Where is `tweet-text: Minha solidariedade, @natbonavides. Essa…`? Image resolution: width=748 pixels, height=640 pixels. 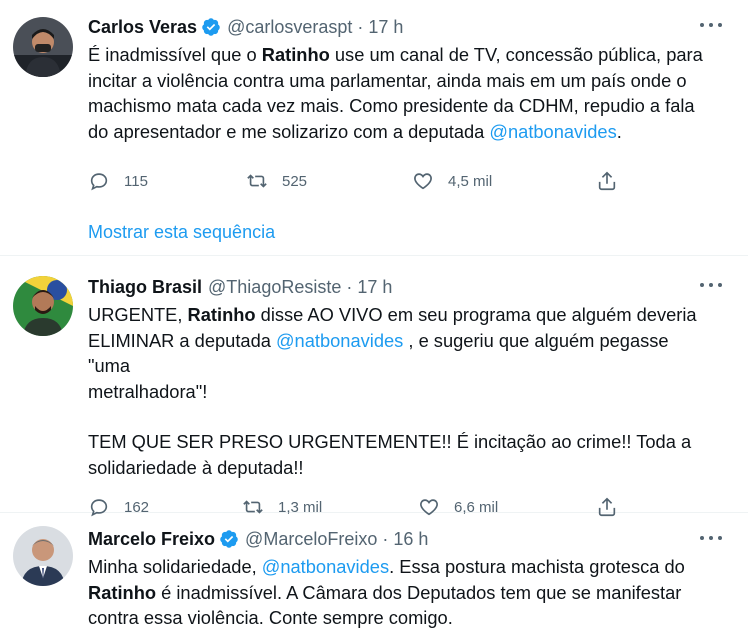
tweet-text: Minha solidariedade, @natbonavides. Essa… is located at coordinates (418, 592).